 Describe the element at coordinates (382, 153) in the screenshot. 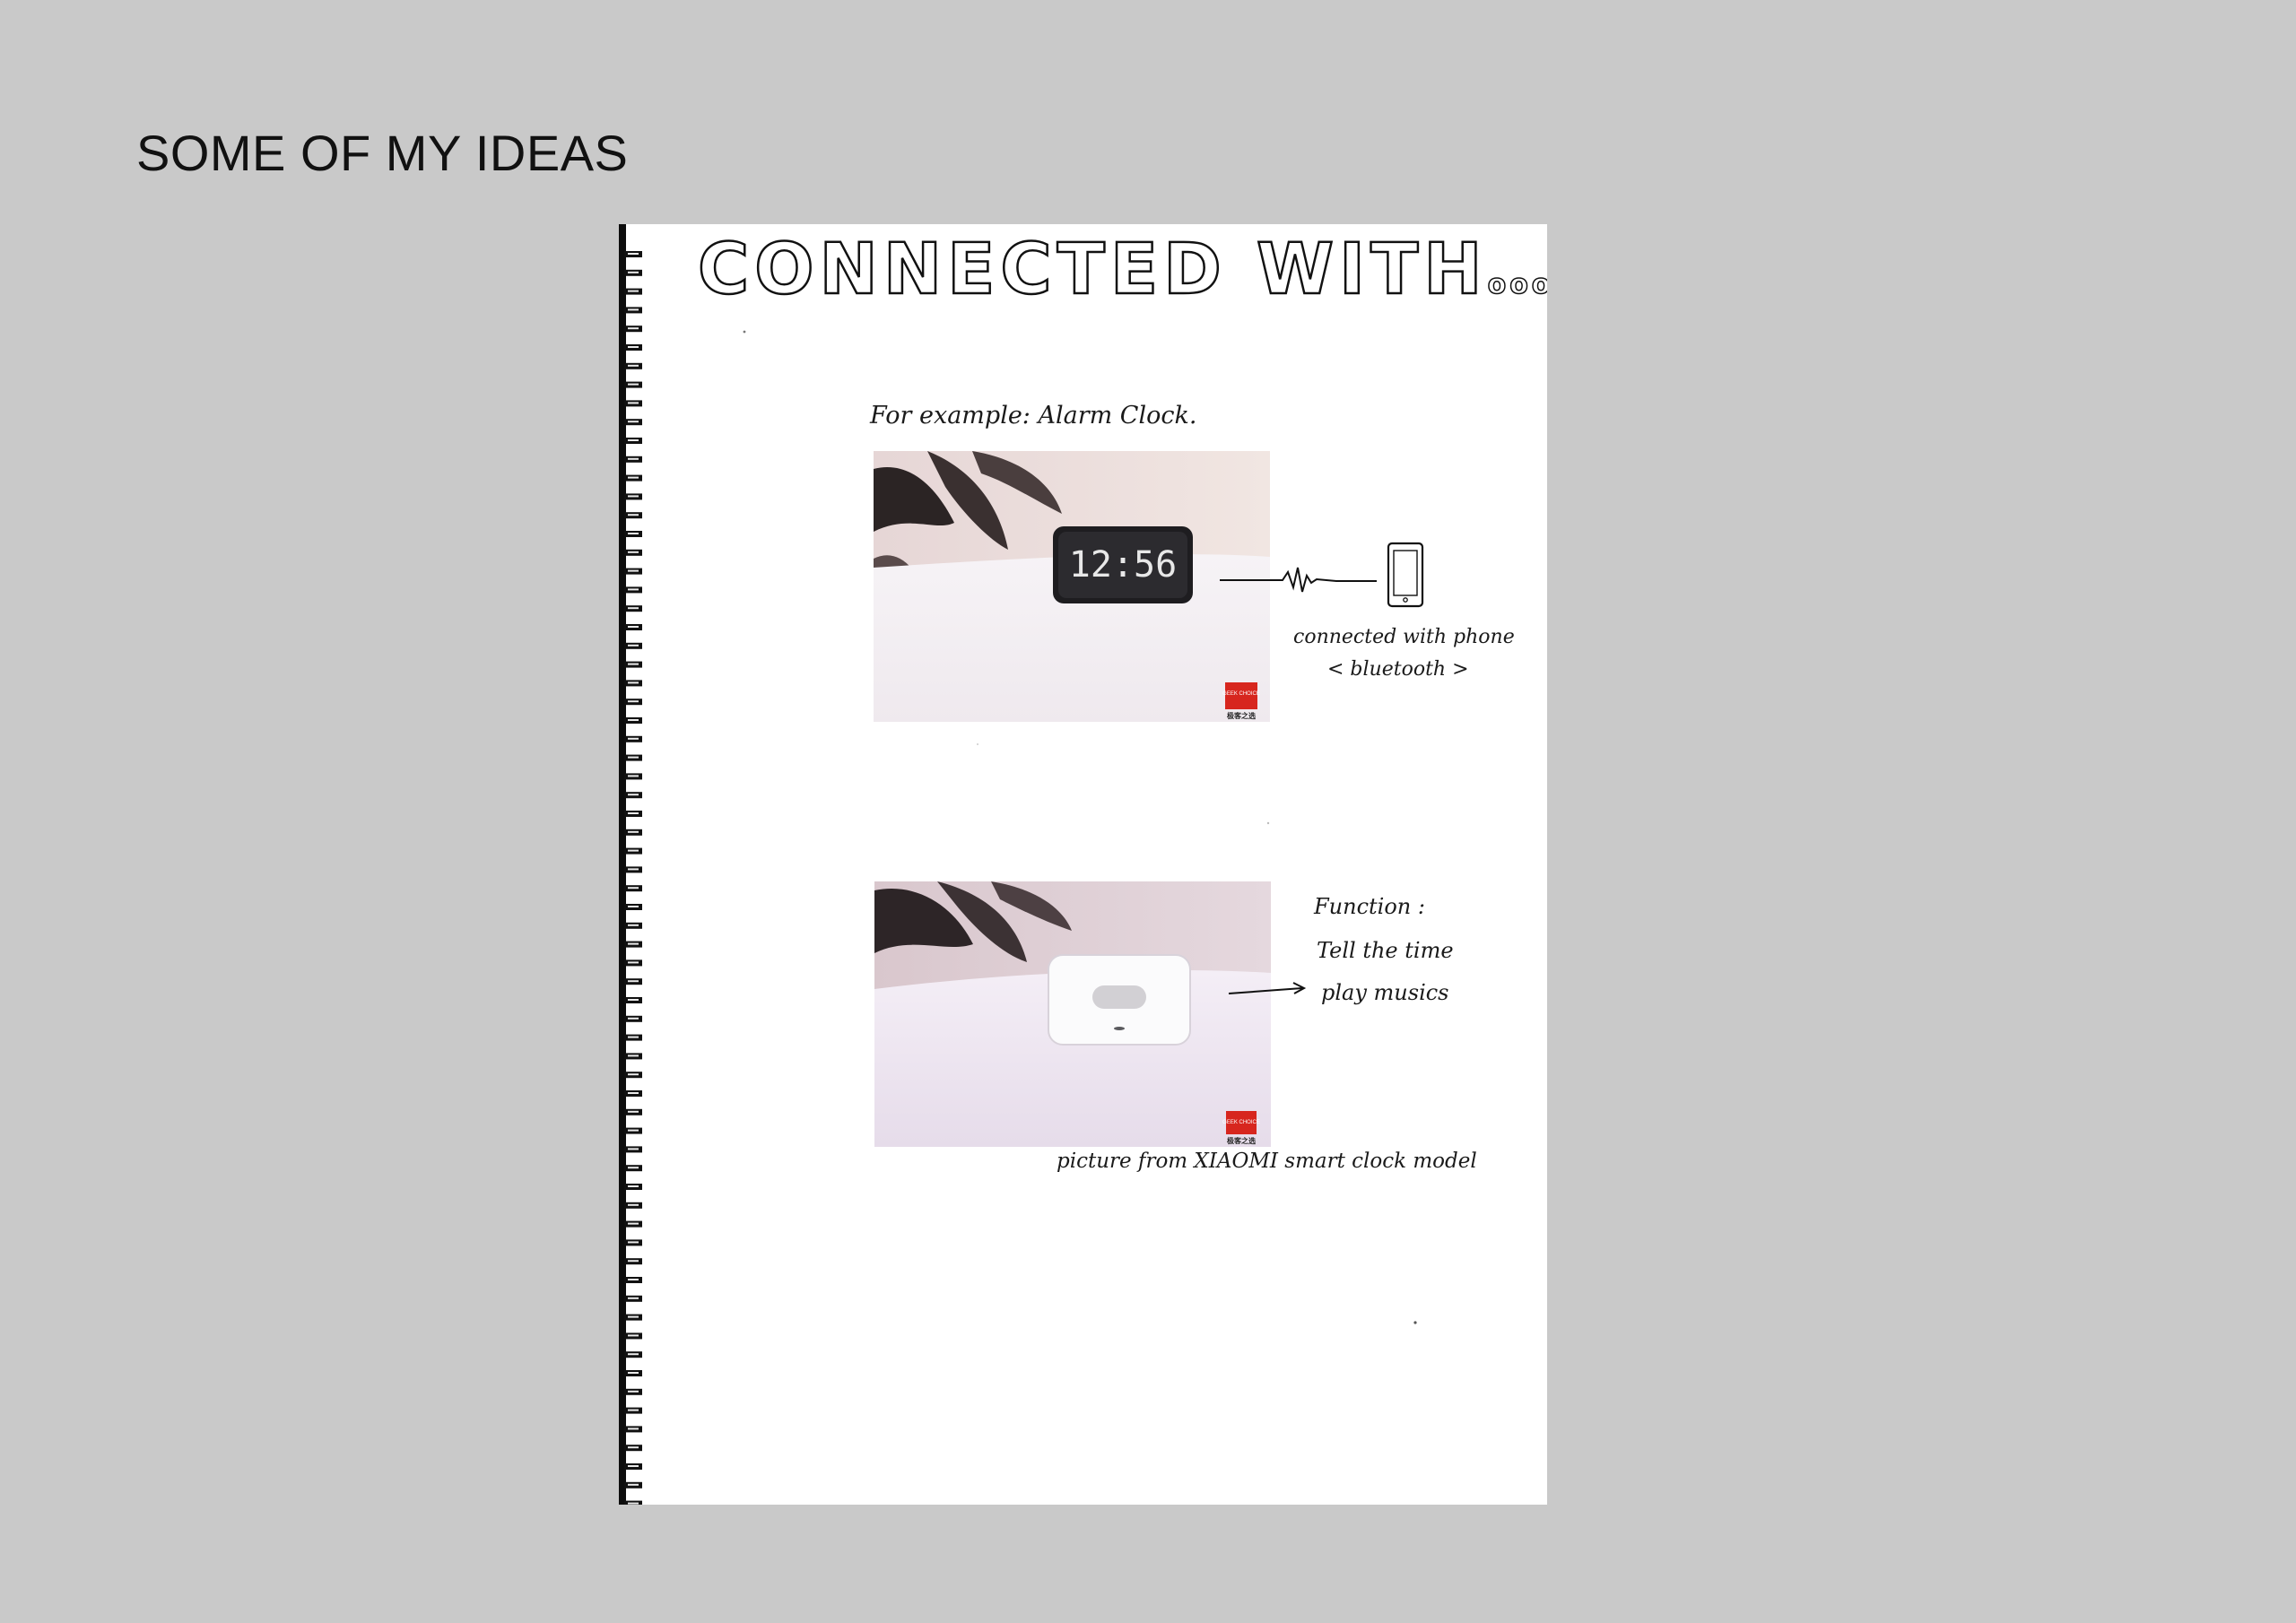

I see `slide-title: SOME OF MY IDEAS` at that location.